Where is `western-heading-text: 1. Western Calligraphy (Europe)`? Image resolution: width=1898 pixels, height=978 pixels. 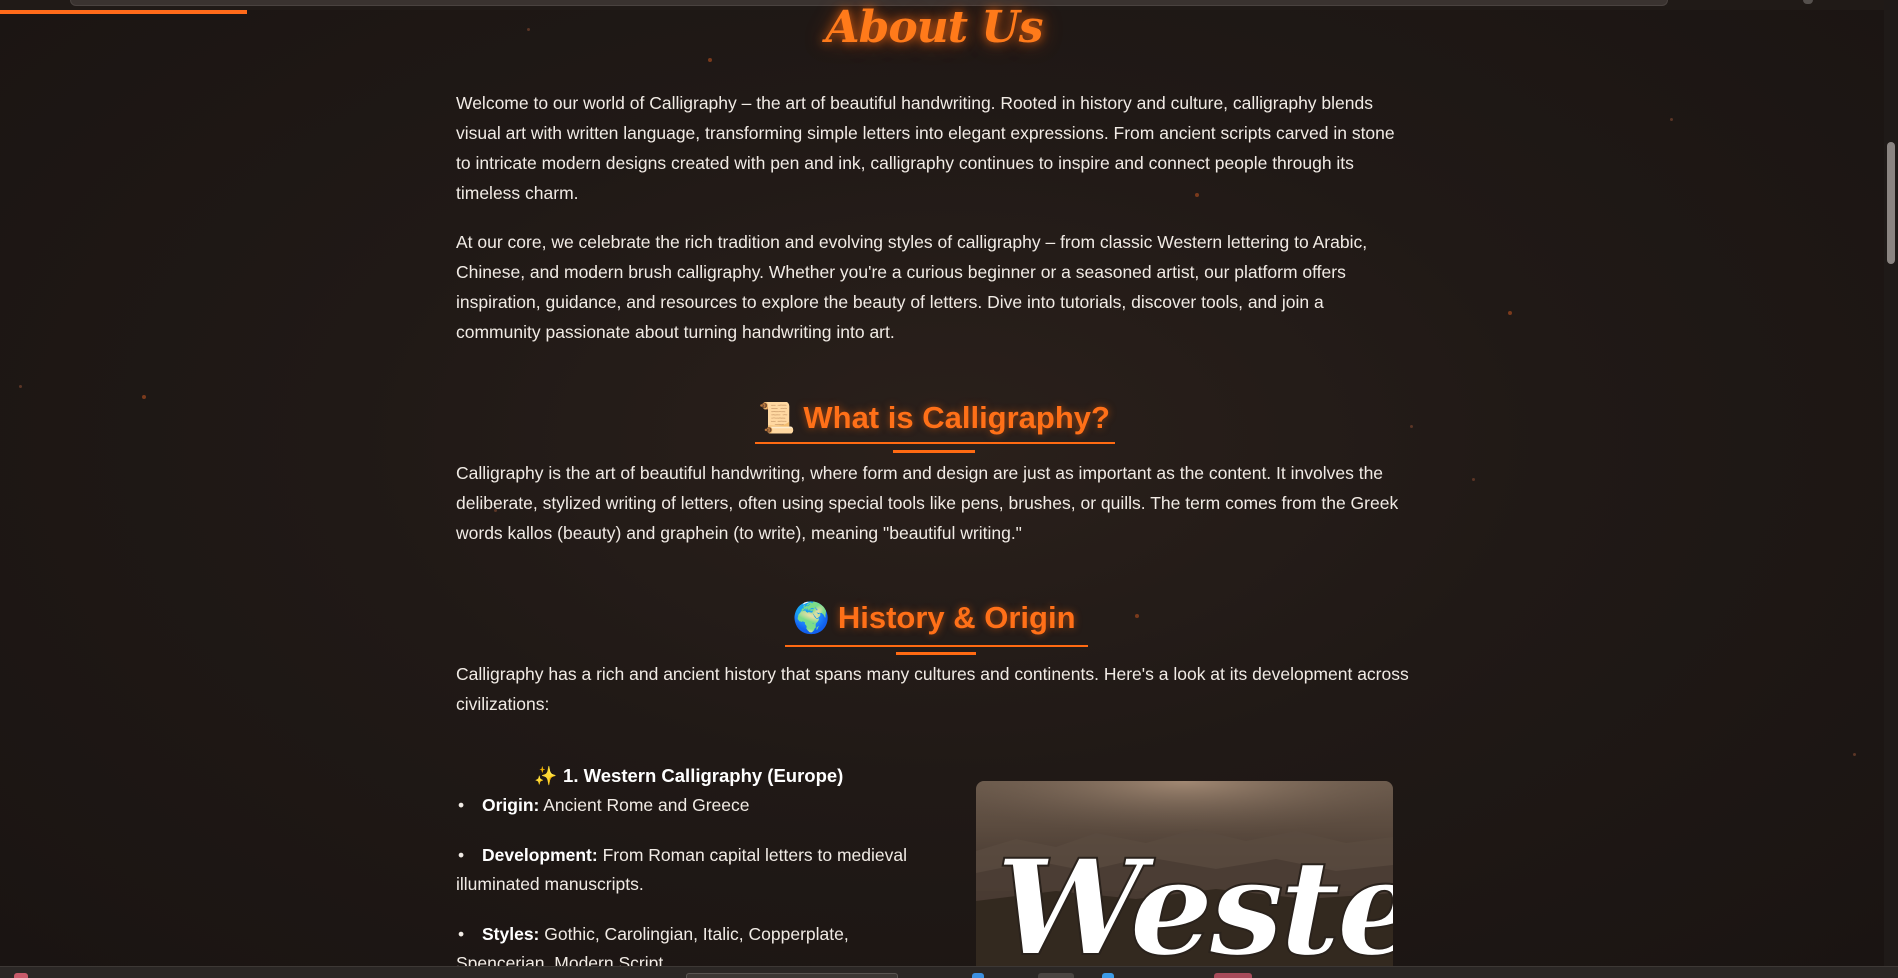
western-heading-text: 1. Western Calligraphy (Europe) is located at coordinates (703, 775).